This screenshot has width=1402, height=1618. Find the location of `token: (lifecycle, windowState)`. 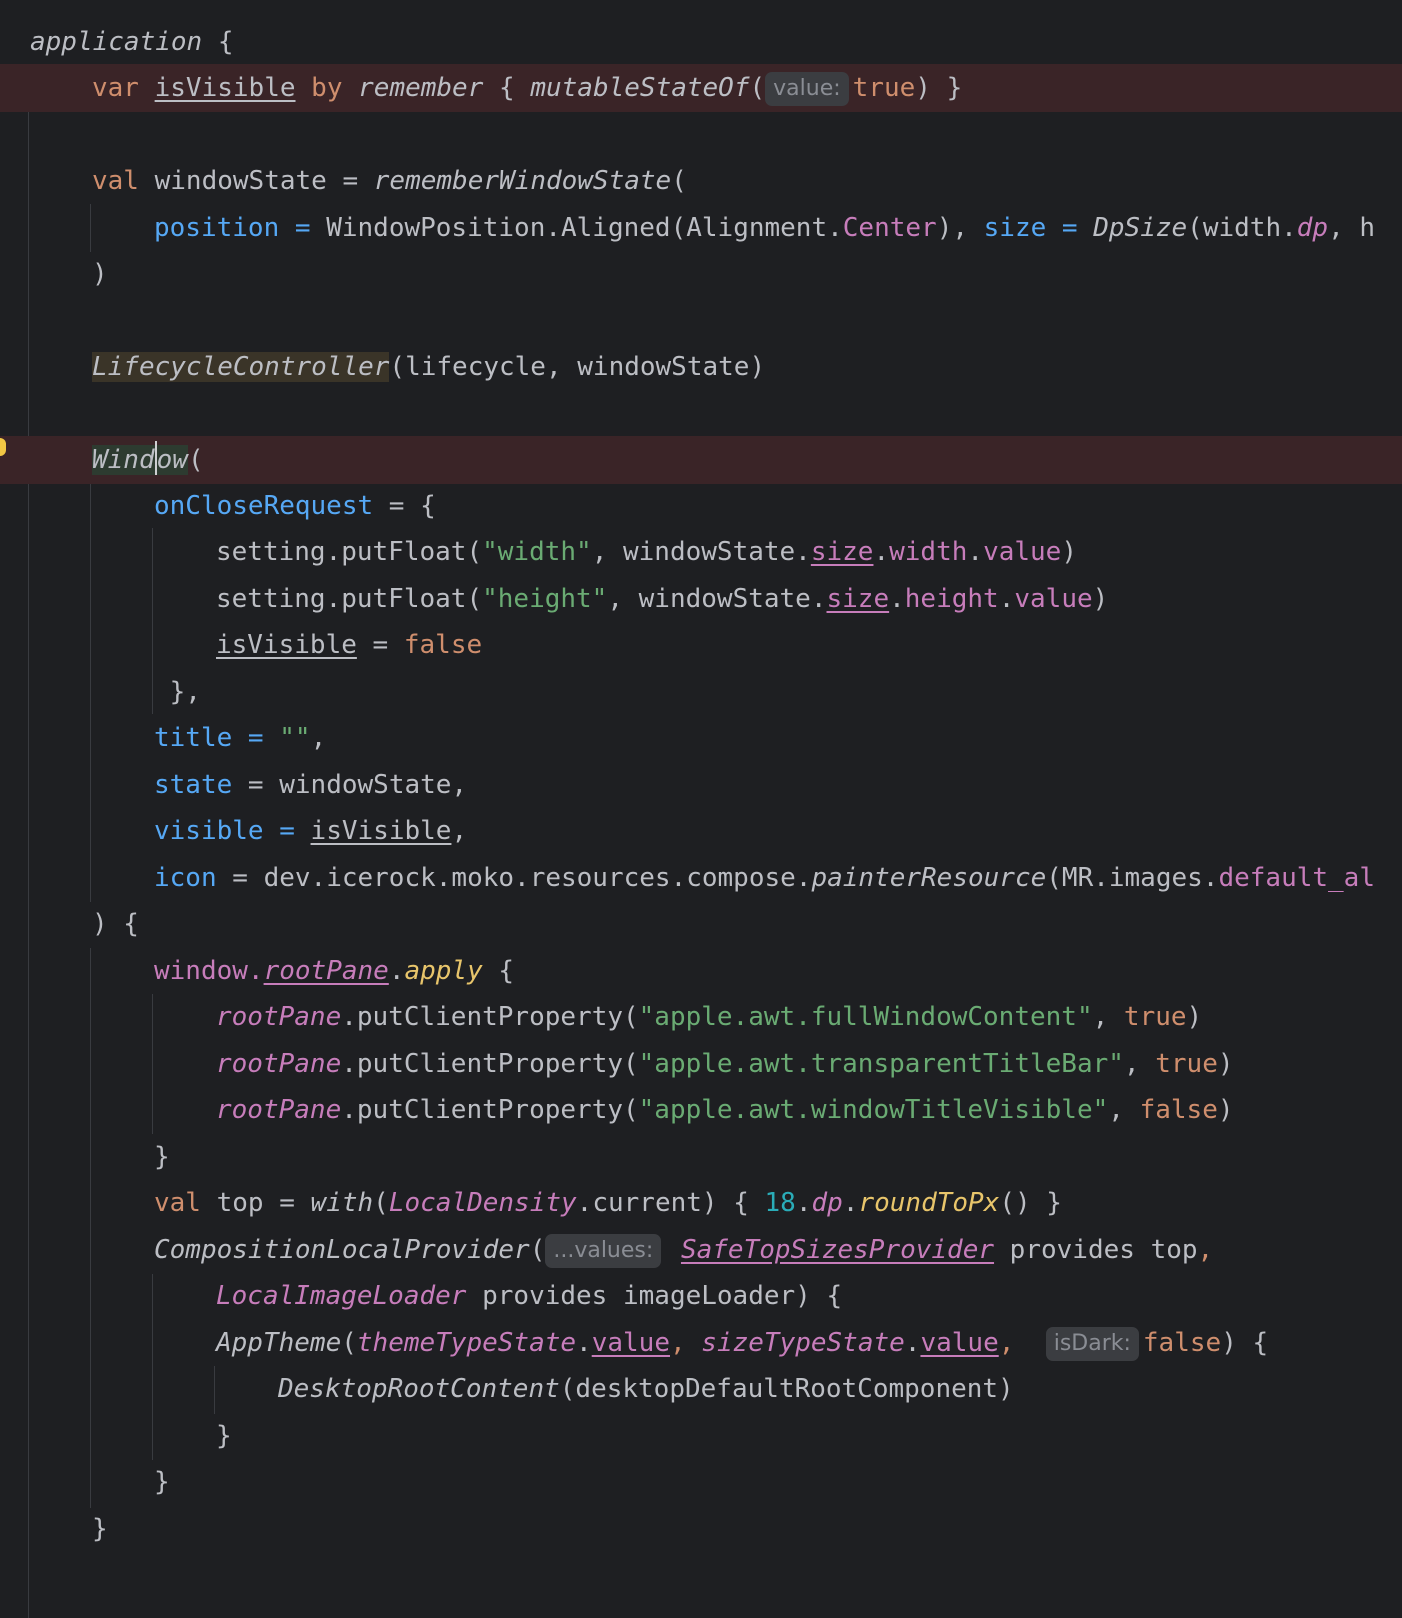

token: (lifecycle, windowState) is located at coordinates (577, 367).